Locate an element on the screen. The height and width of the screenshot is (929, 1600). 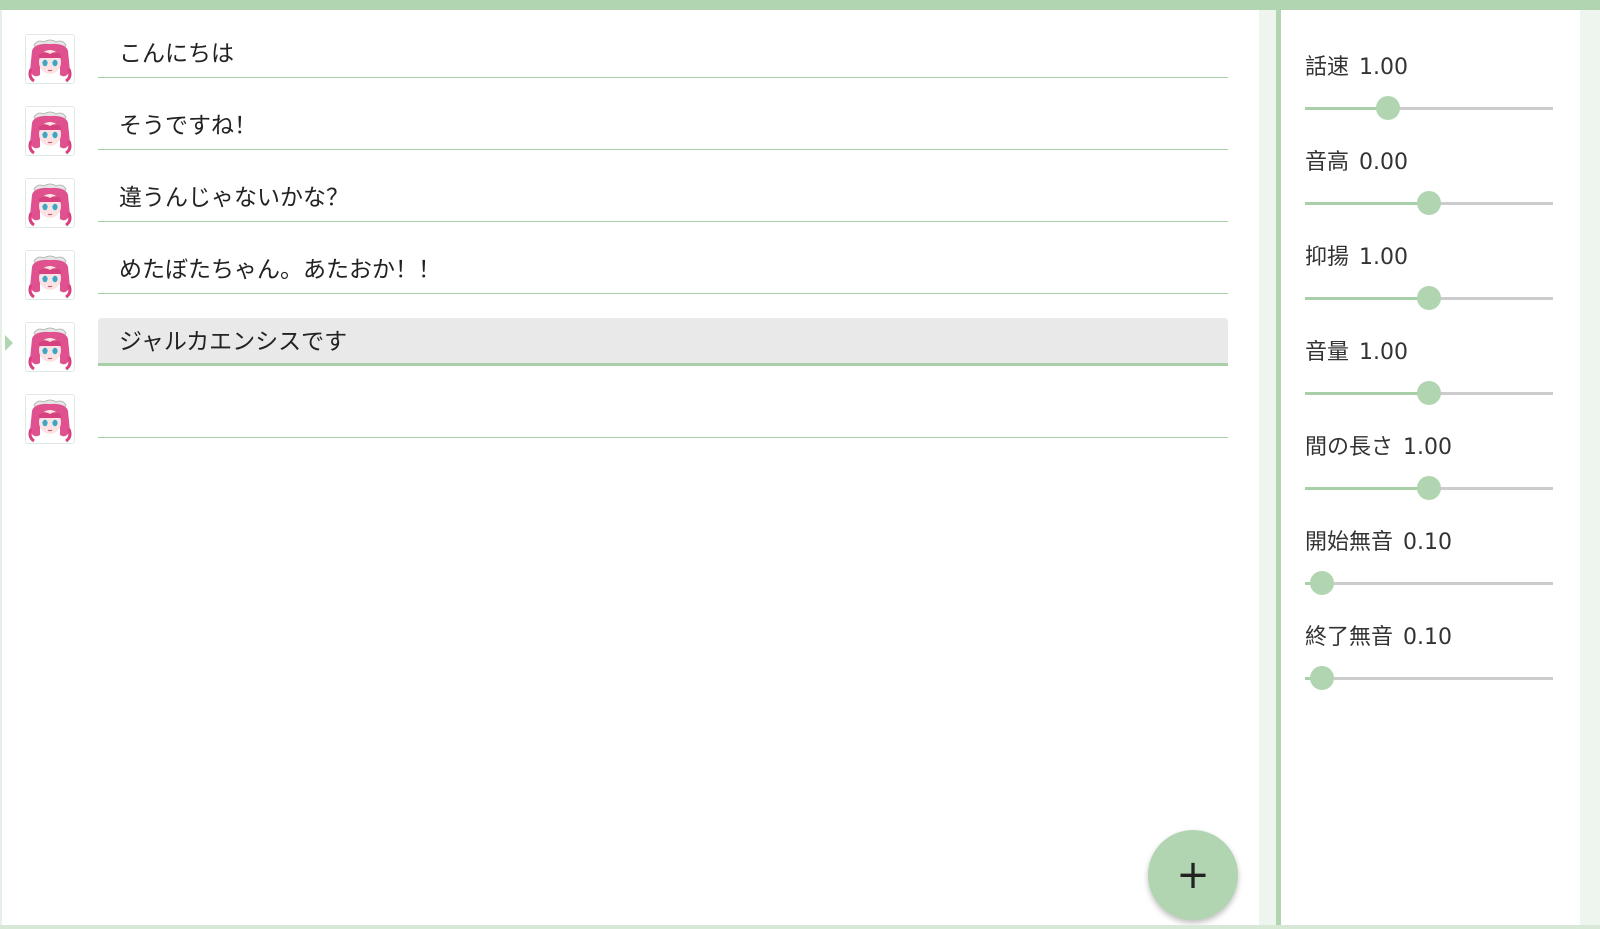
text-input: 違うんじゃないかな？ is located at coordinates (663, 198).